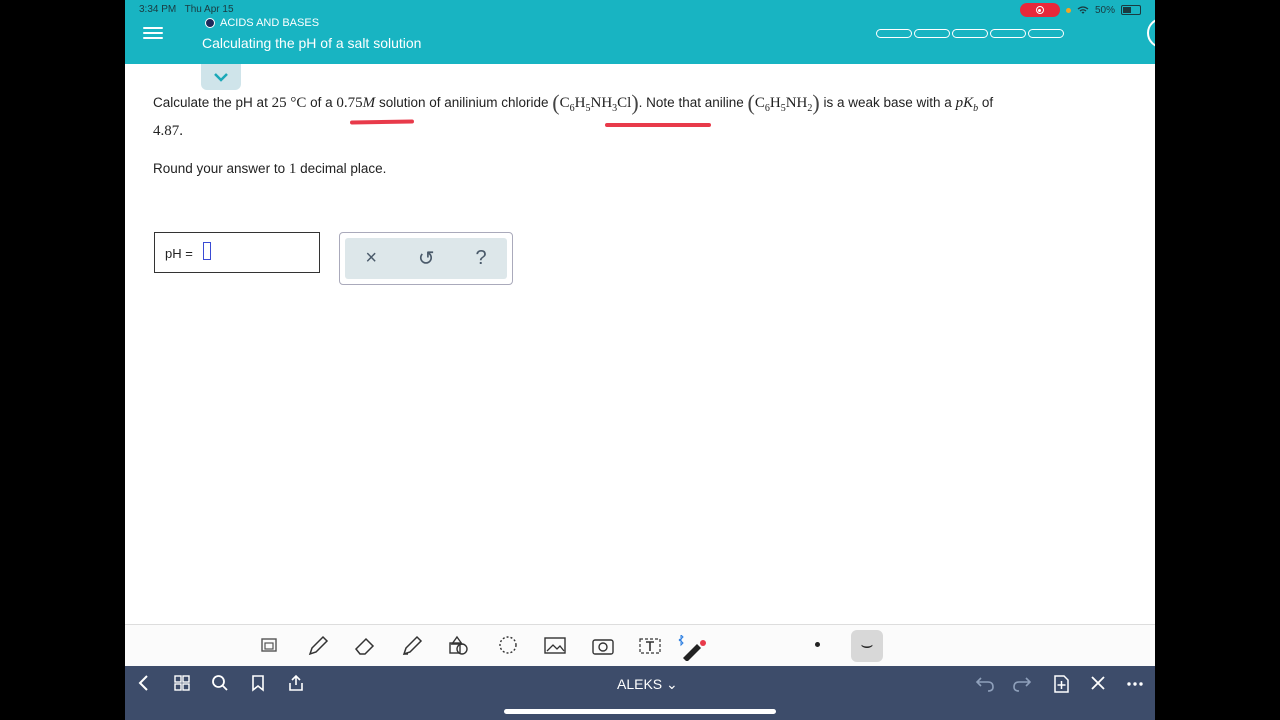  I want to click on answer-tools: × ↺ ?, so click(426, 258).